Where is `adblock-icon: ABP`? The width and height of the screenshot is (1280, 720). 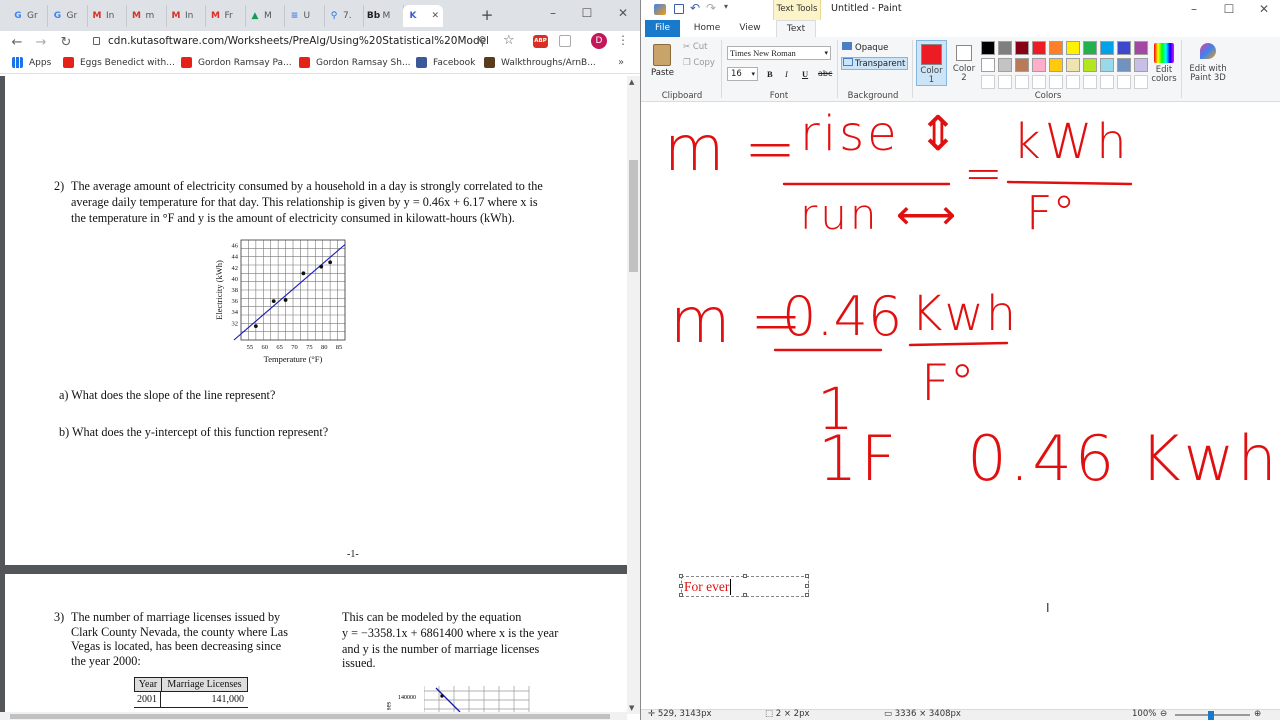 adblock-icon: ABP is located at coordinates (540, 41).